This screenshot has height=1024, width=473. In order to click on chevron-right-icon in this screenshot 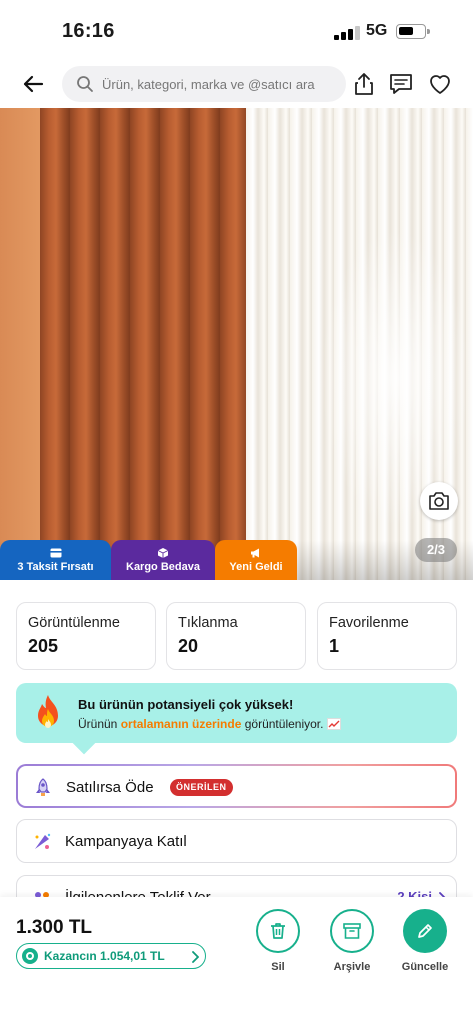, I will do `click(195, 959)`.